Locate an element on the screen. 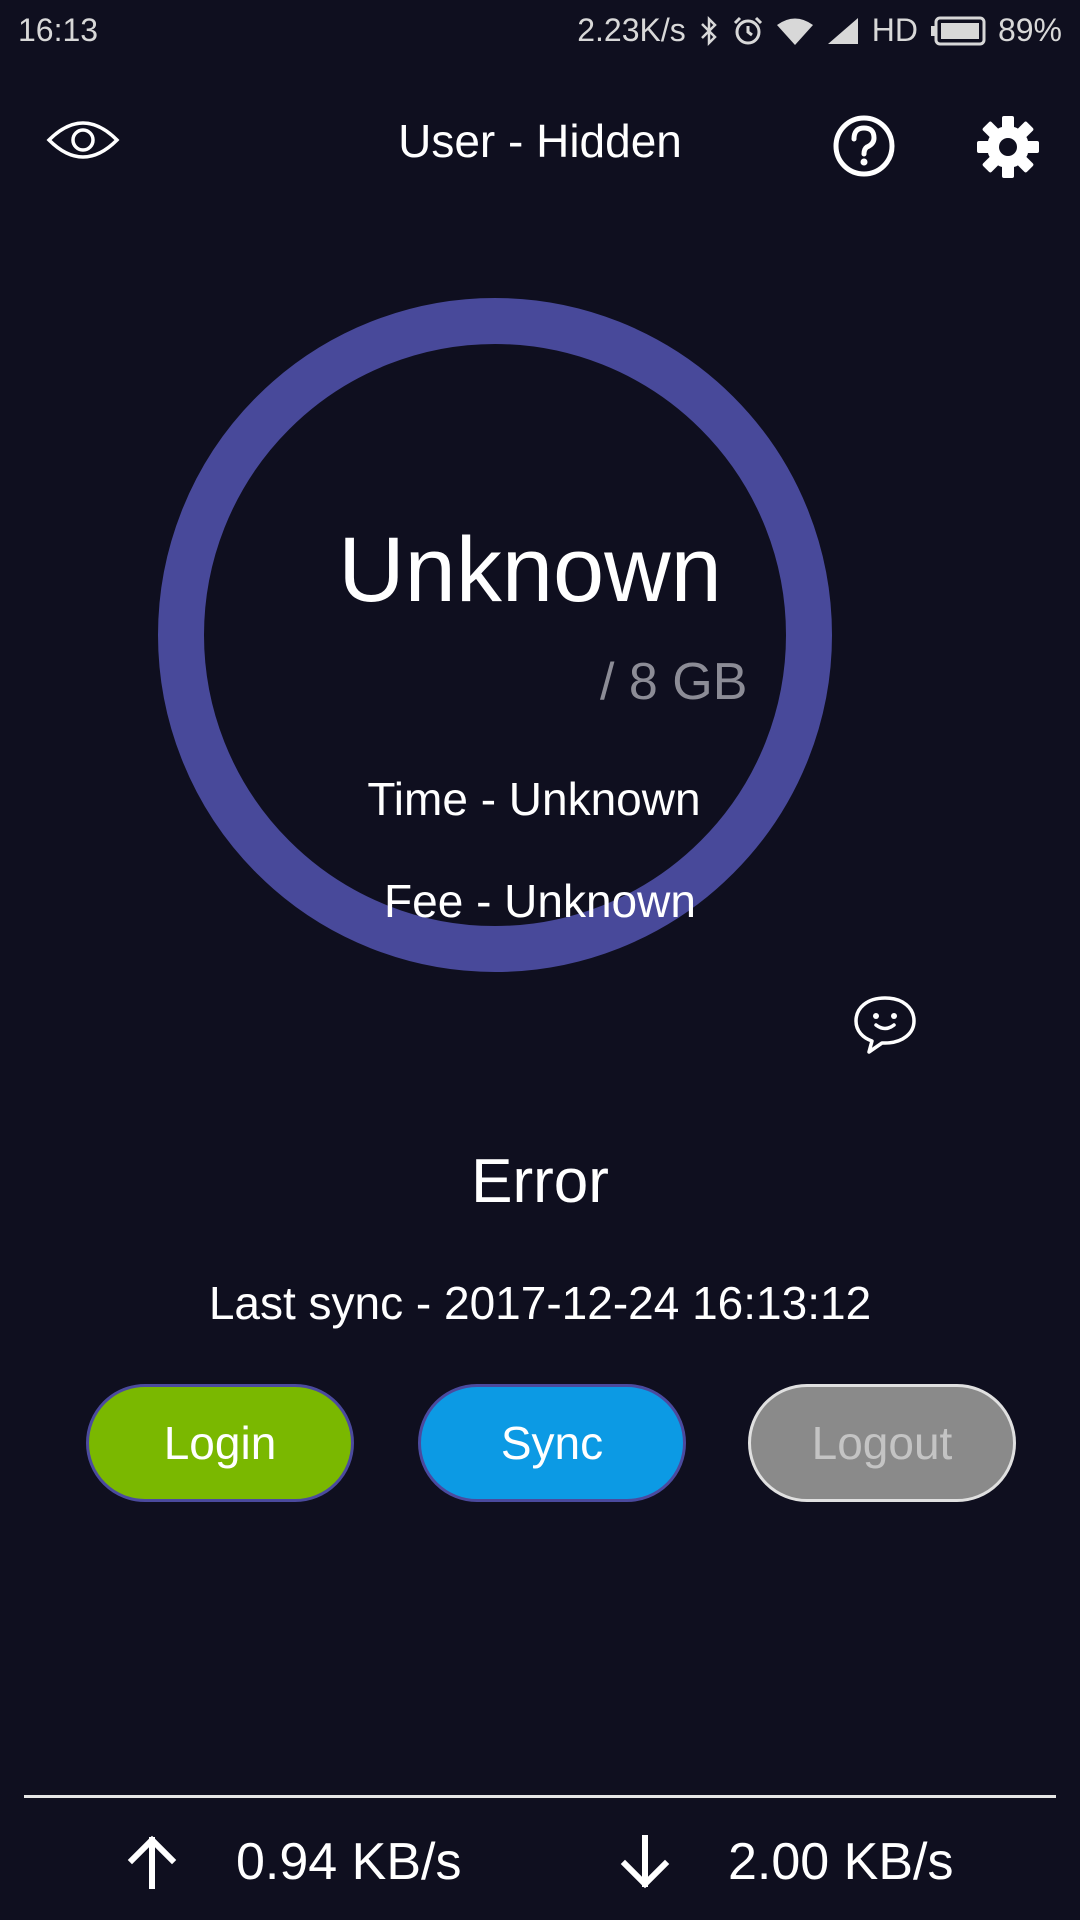 The image size is (1080, 1920). status-time: 16:13 is located at coordinates (58, 30).